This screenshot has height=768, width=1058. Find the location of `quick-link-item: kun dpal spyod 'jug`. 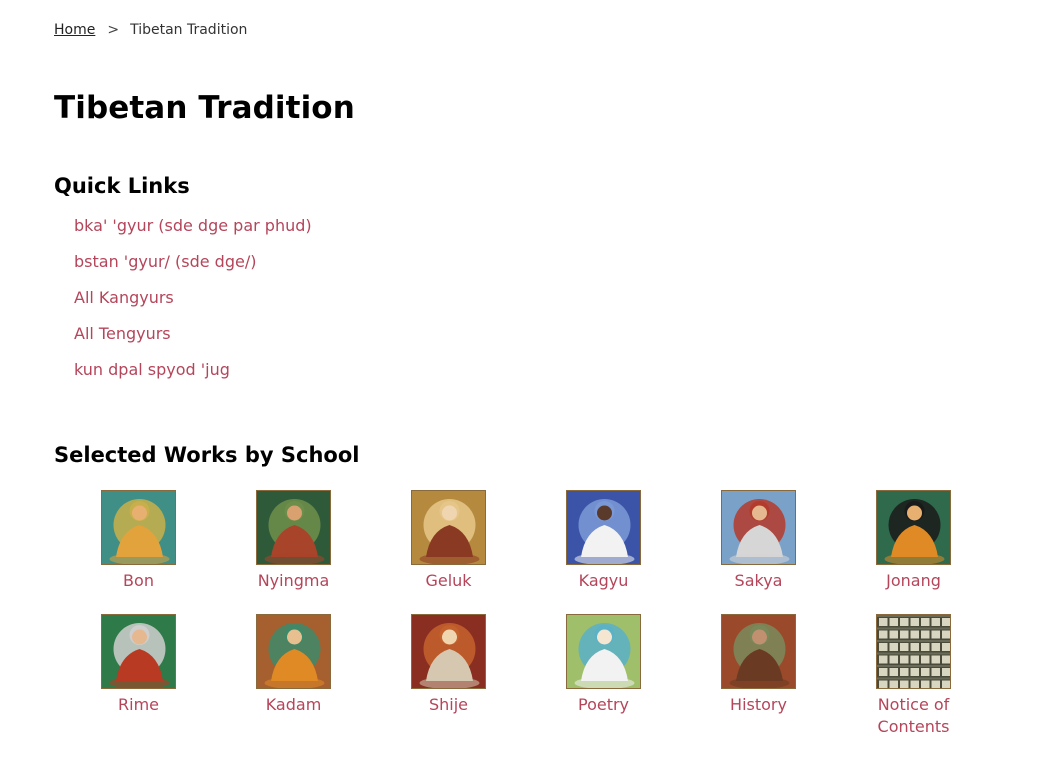

quick-link-item: kun dpal spyod 'jug is located at coordinates (193, 376).